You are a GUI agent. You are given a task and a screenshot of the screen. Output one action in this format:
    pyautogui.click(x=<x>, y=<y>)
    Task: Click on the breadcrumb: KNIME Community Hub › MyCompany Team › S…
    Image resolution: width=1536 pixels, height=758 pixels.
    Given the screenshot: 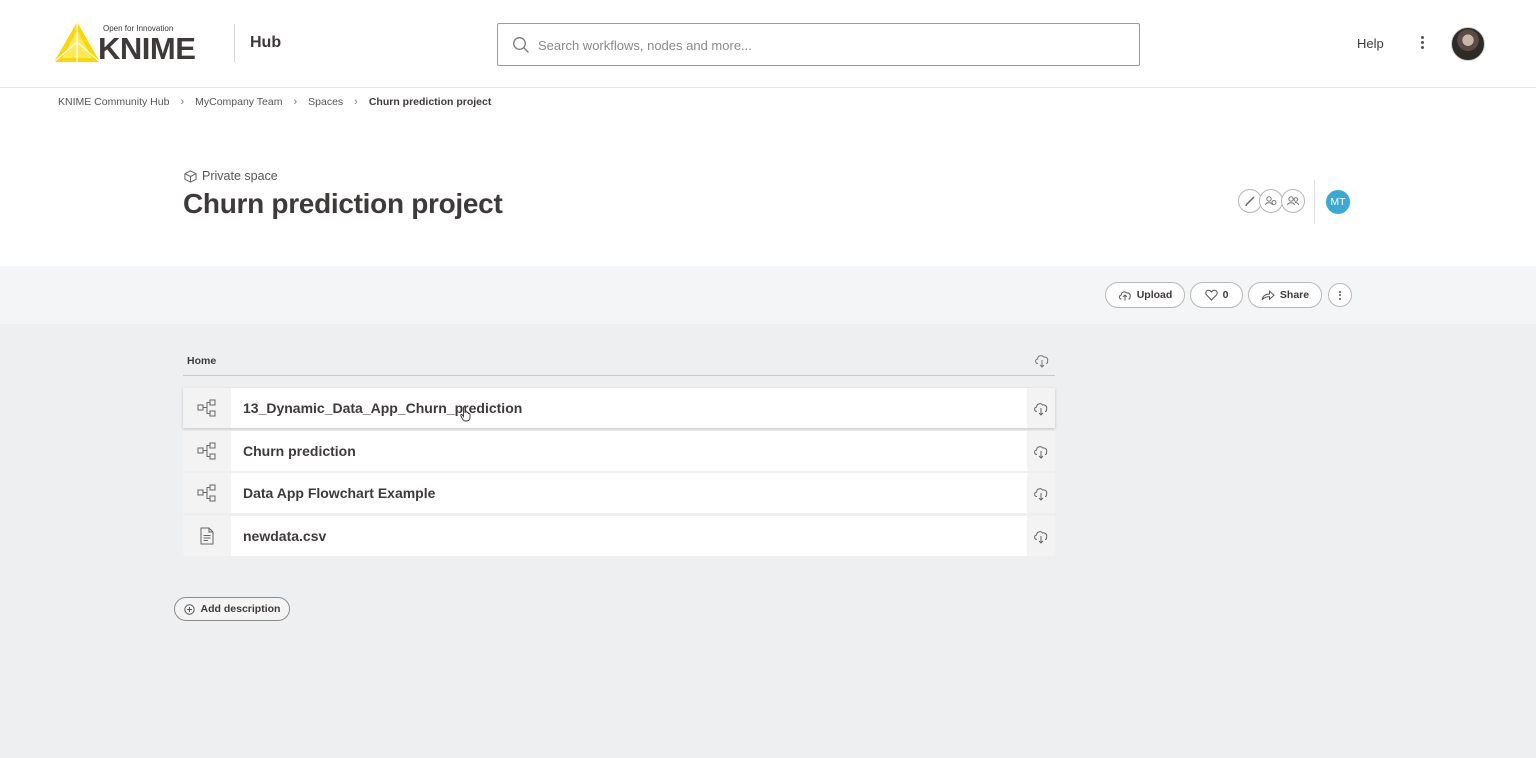 What is the action you would take?
    pyautogui.click(x=274, y=102)
    